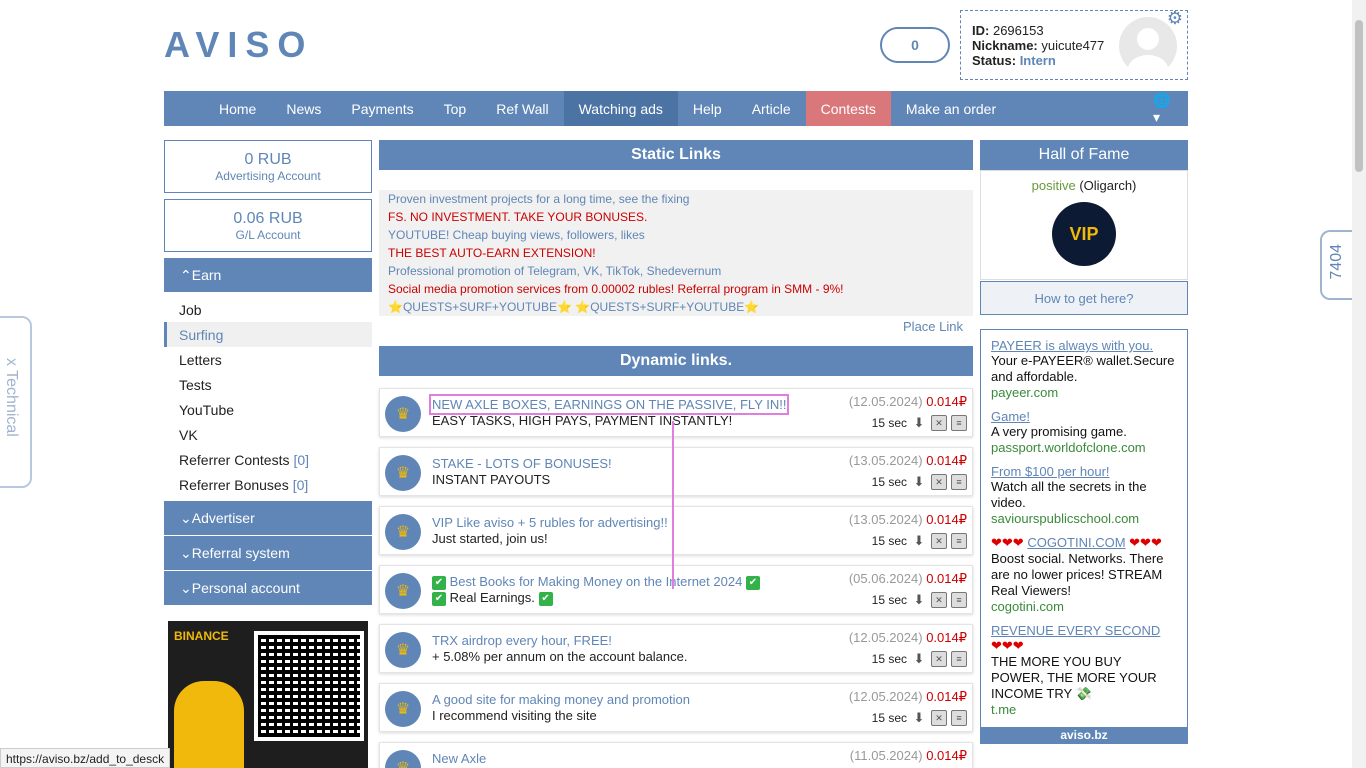 Image resolution: width=1366 pixels, height=768 pixels. Describe the element at coordinates (268, 484) in the screenshot. I see `menu-item-referrer-bonuses: Referrer Bonuses [0]` at that location.